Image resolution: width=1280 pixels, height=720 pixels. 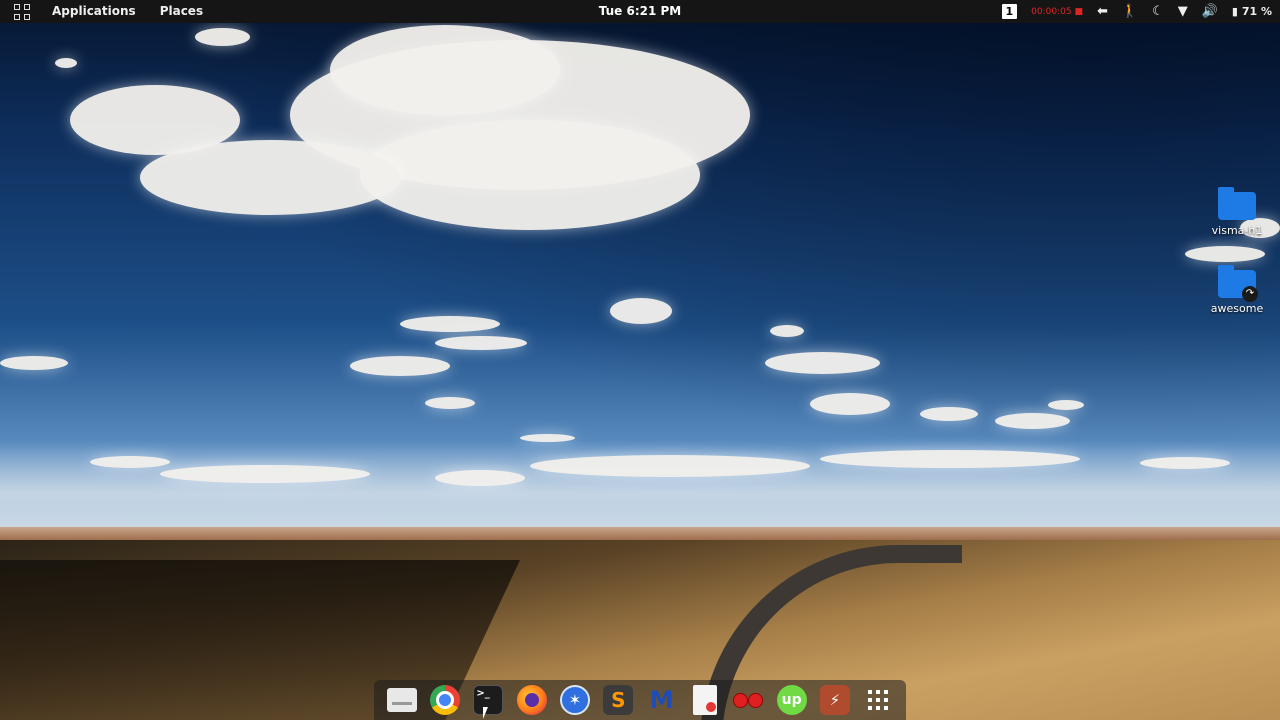 I want to click on dock-document-viewer, so click(x=705, y=700).